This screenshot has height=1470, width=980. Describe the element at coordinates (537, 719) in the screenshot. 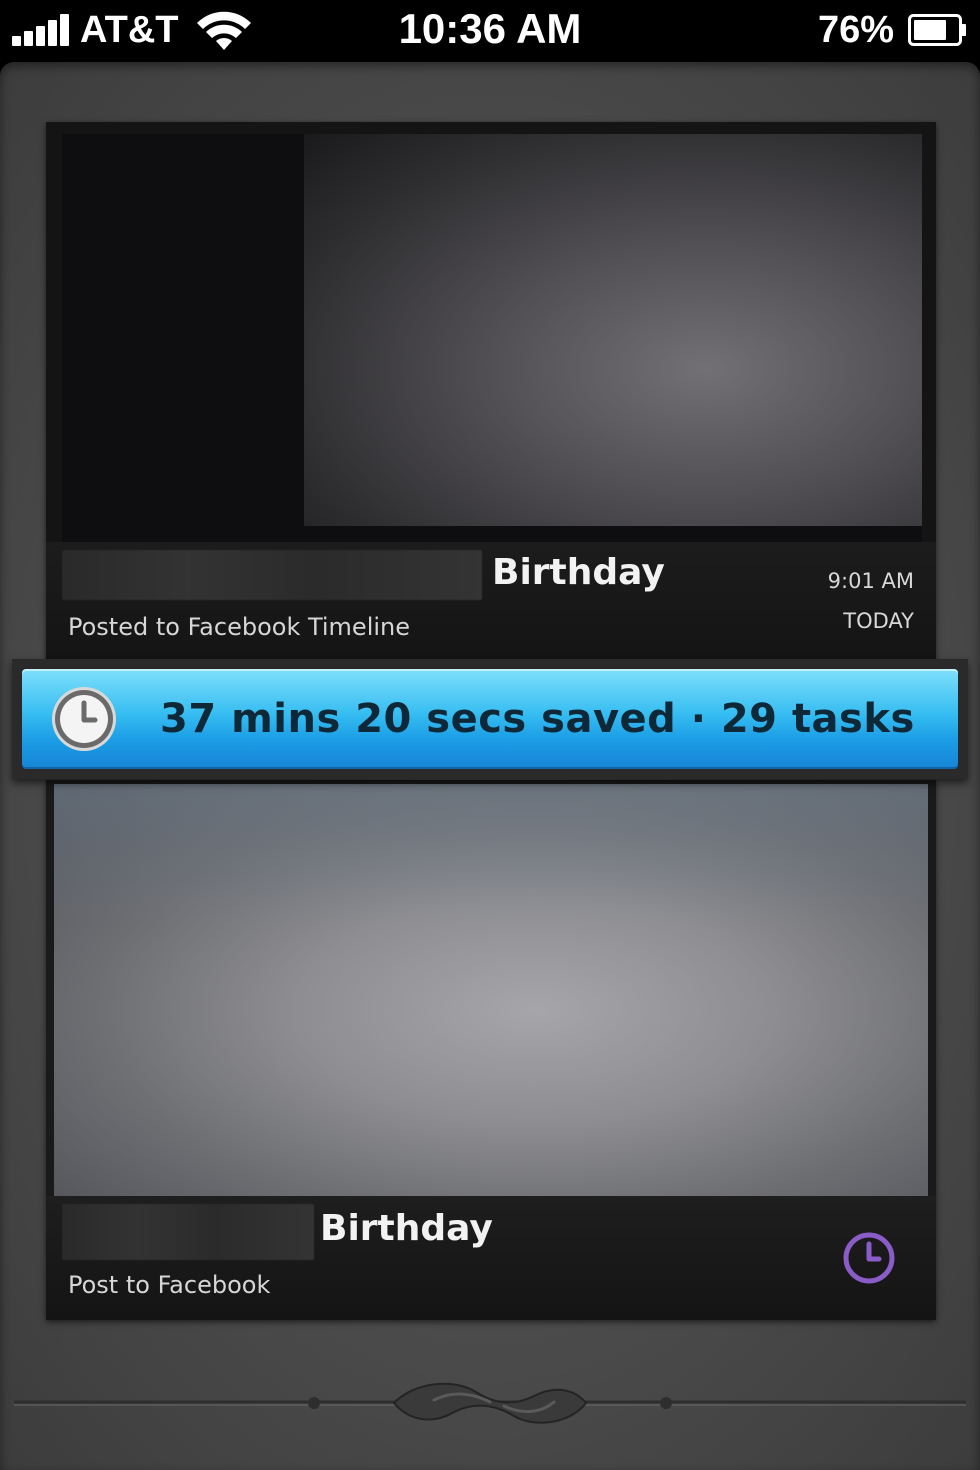

I see `time-saved-text: 37 mins 20 secs saved · 29 tasks` at that location.